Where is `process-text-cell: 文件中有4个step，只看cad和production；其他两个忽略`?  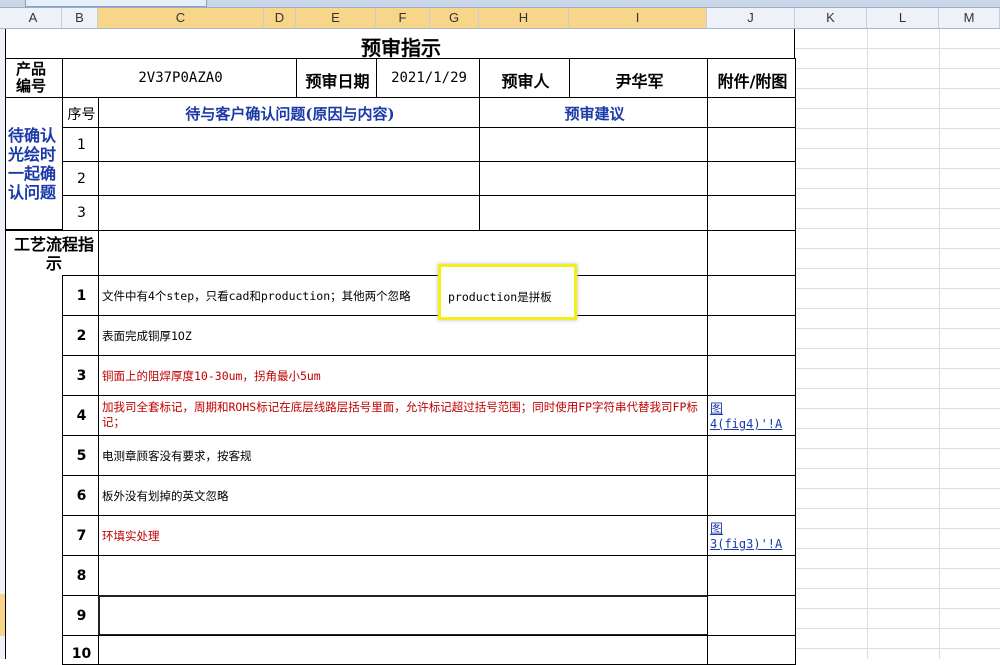 process-text-cell: 文件中有4个step，只看cad和production；其他两个忽略 is located at coordinates (403, 295).